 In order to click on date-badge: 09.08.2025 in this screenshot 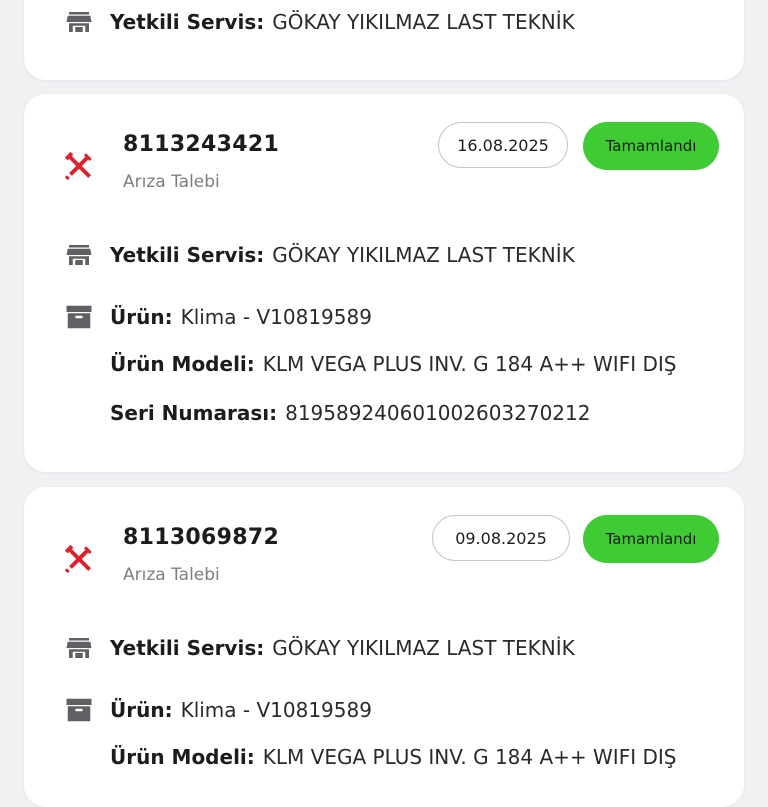, I will do `click(501, 538)`.